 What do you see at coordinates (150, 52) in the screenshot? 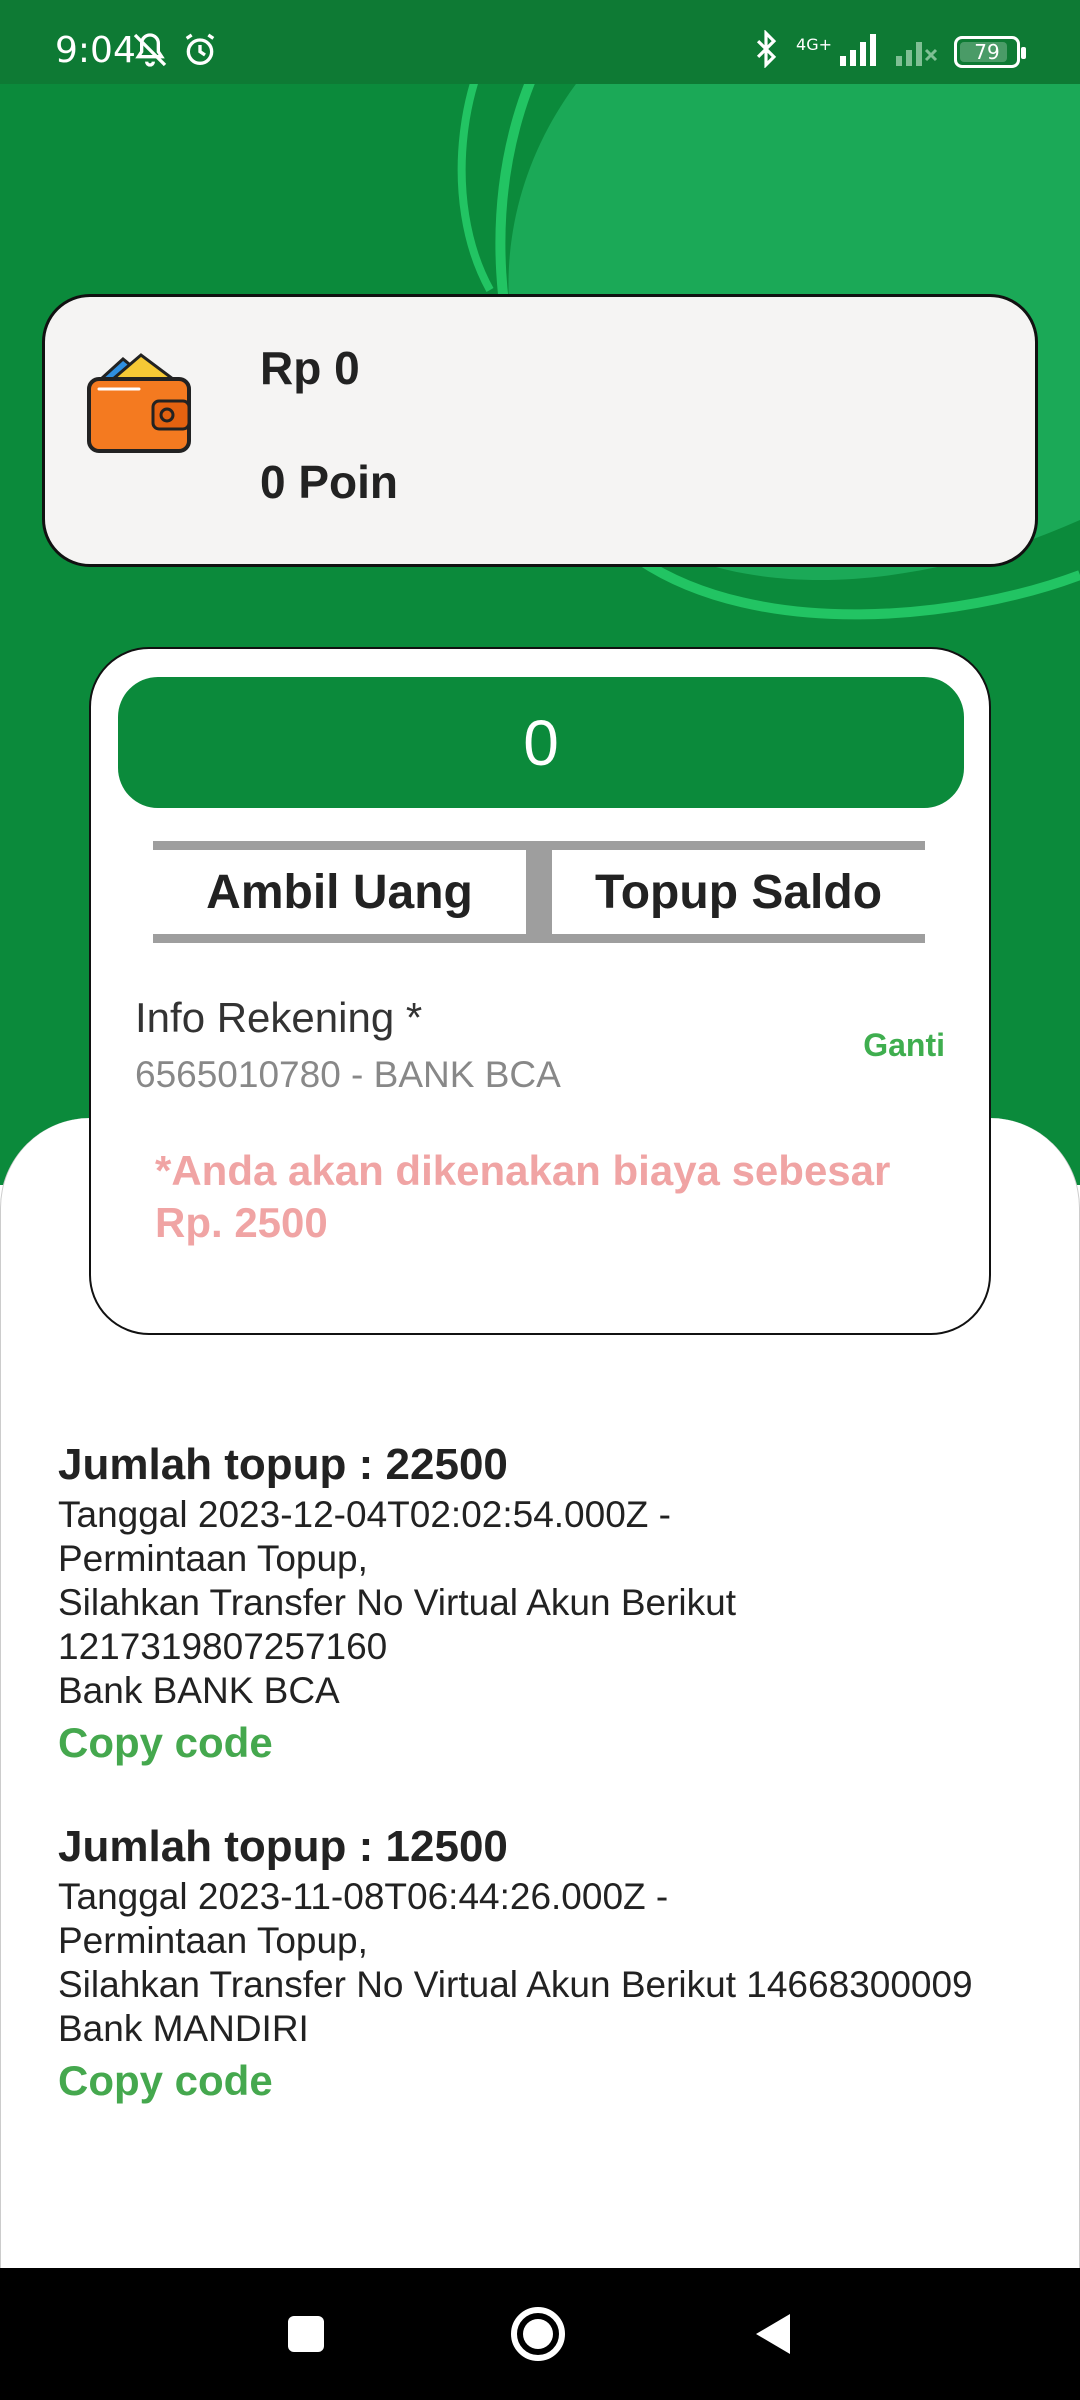
I see `bell-off-icon` at bounding box center [150, 52].